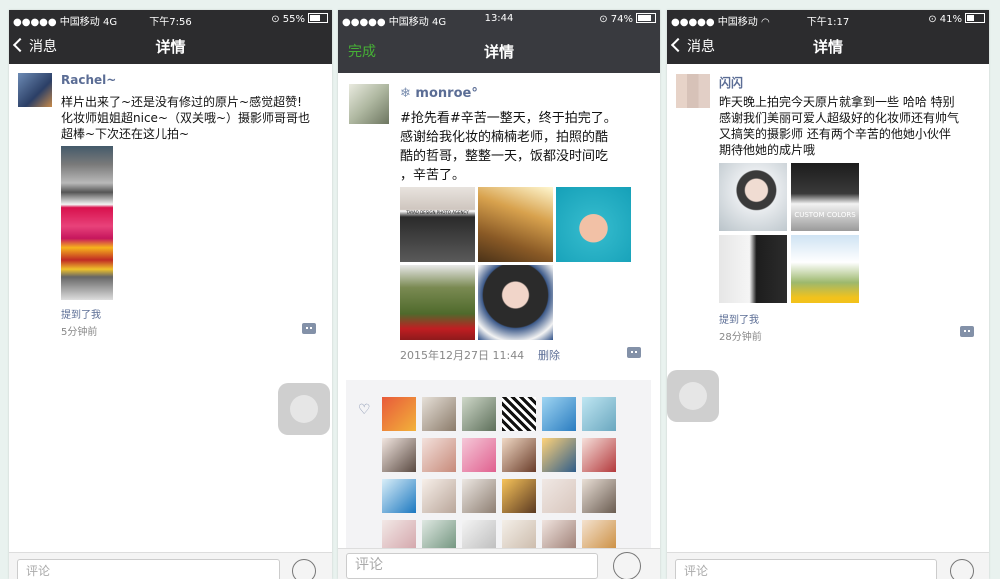 Image resolution: width=1000 pixels, height=579 pixels. Describe the element at coordinates (956, 19) in the screenshot. I see `battery-status: ⊙ 41%` at that location.